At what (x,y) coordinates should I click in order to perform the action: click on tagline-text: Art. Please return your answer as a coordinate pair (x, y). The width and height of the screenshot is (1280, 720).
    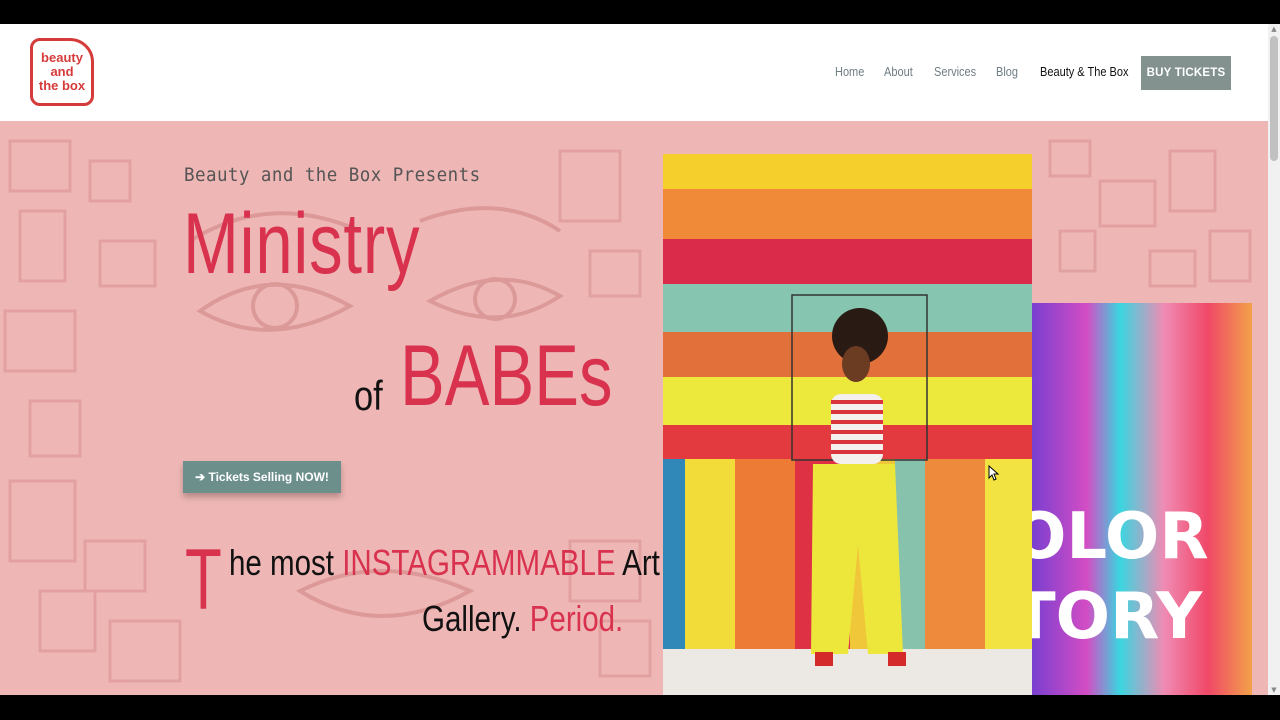
    Looking at the image, I should click on (637, 562).